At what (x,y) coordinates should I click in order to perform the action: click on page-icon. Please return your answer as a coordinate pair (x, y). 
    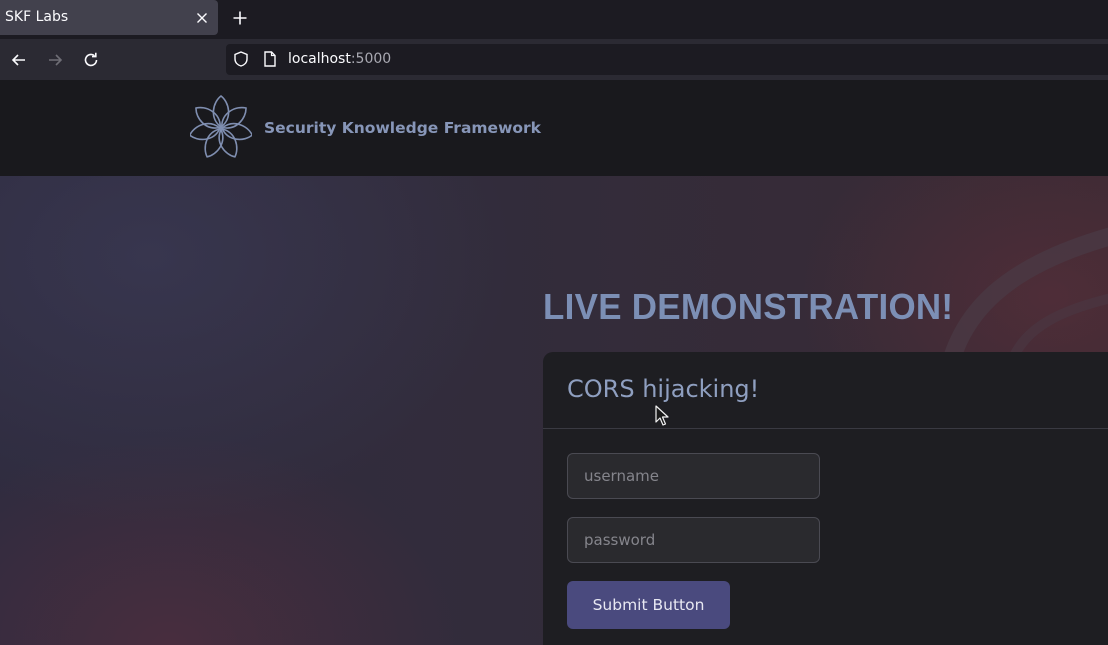
    Looking at the image, I should click on (270, 59).